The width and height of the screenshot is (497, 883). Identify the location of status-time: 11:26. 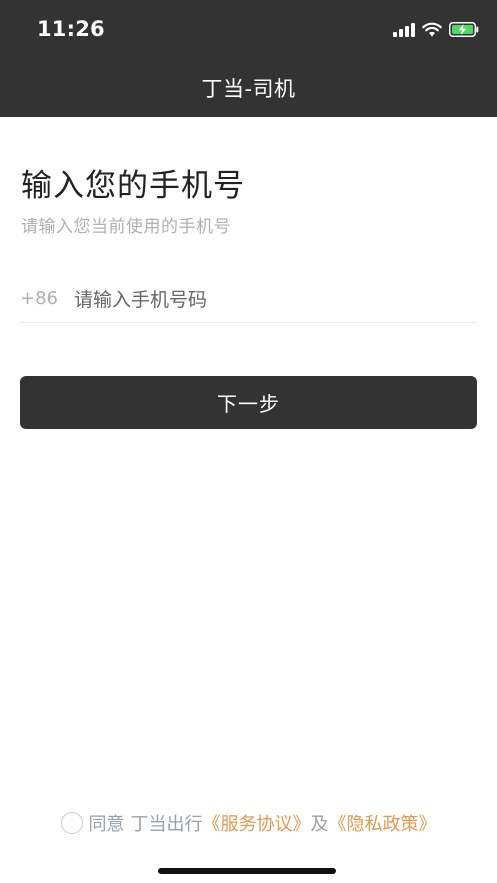
(71, 29).